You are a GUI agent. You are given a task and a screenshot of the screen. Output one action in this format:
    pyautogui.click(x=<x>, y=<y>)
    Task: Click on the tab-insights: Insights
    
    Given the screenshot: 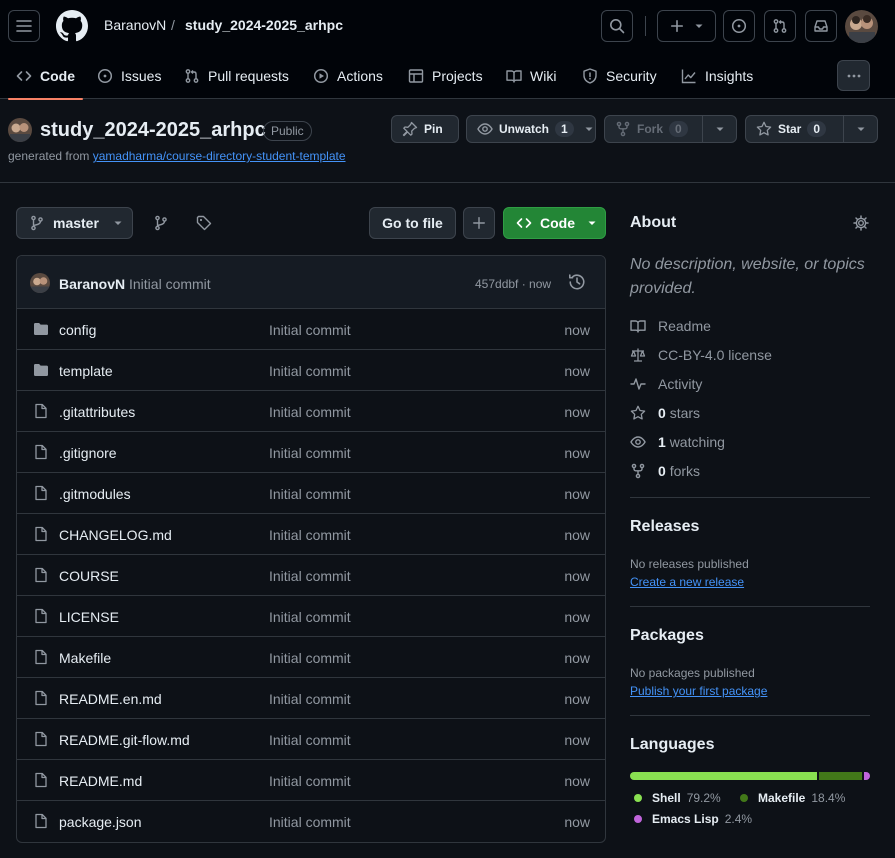 What is the action you would take?
    pyautogui.click(x=717, y=75)
    